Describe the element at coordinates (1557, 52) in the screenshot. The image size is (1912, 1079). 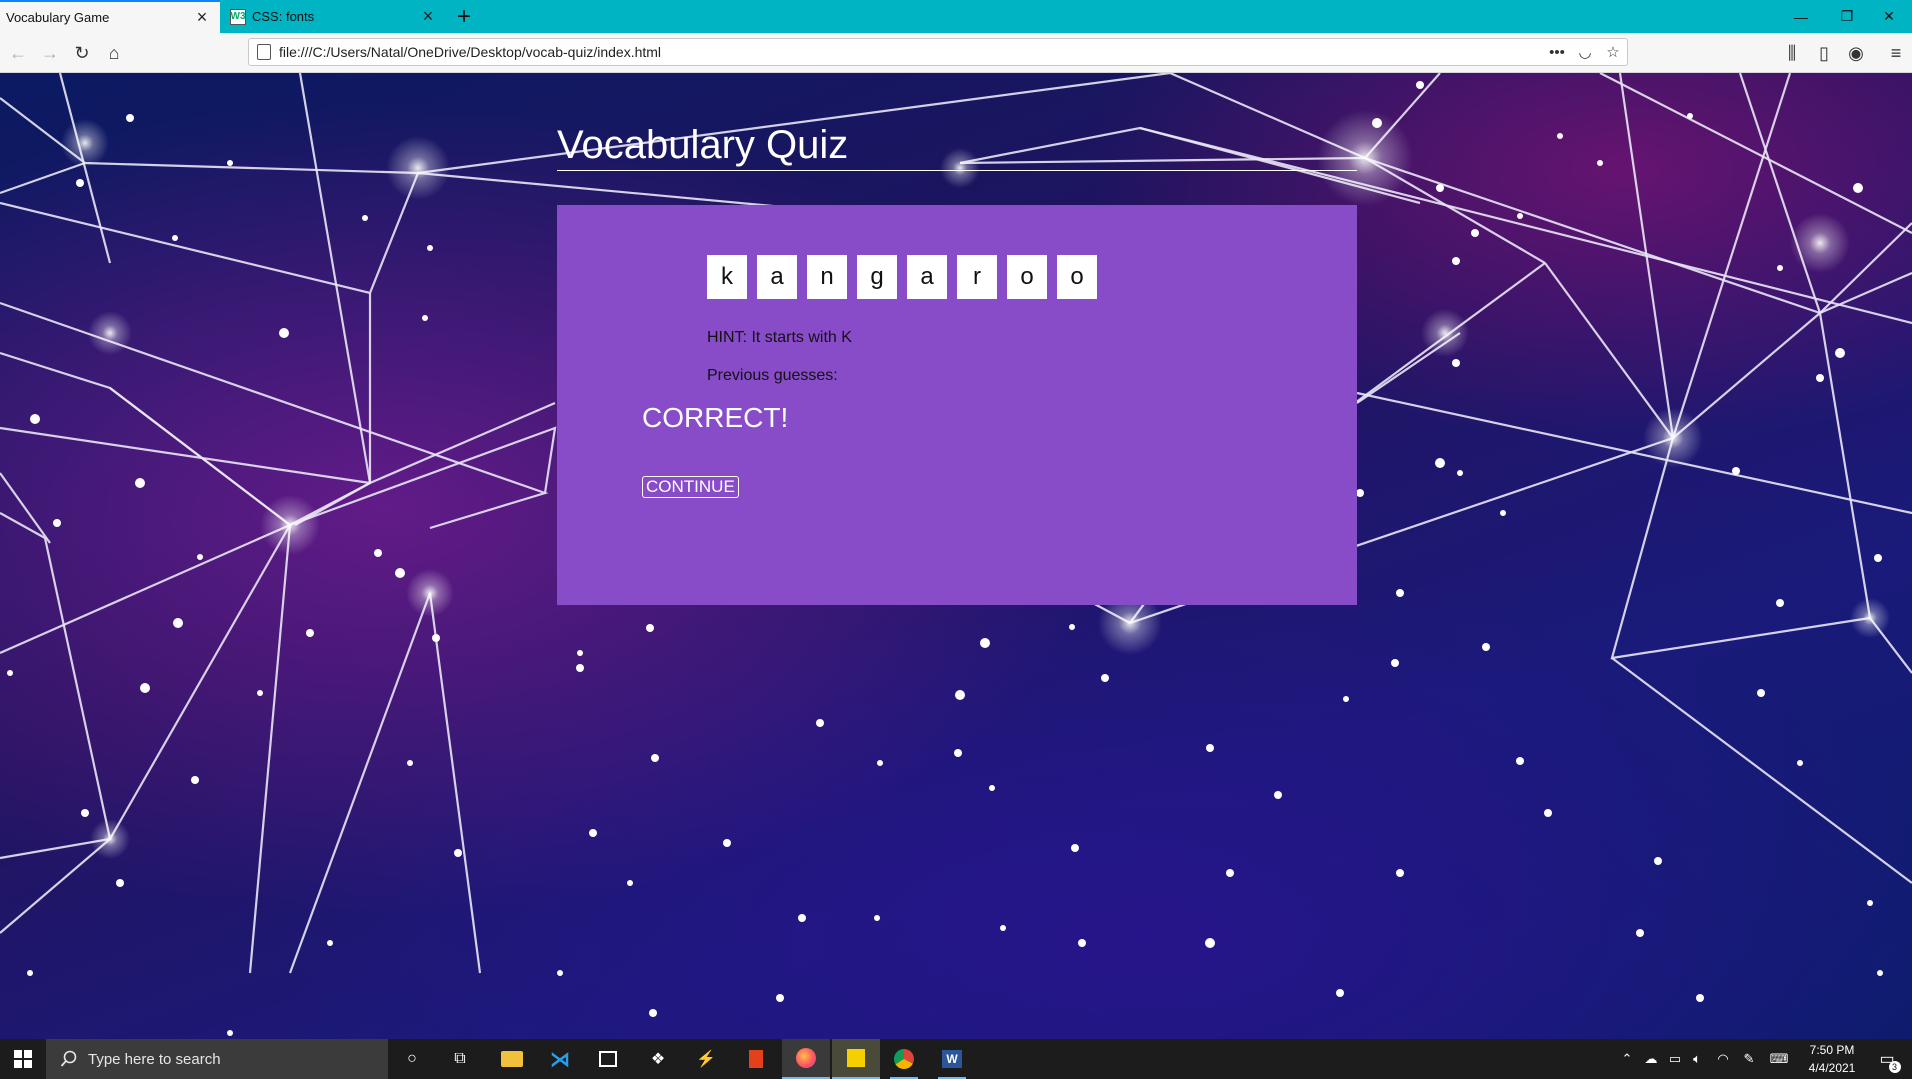
I see `page-actions-icon: •••` at that location.